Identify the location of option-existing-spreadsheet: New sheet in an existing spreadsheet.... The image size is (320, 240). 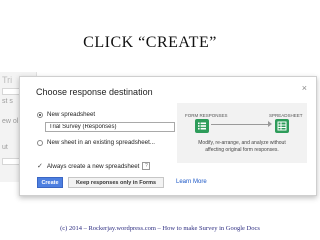
(96, 142).